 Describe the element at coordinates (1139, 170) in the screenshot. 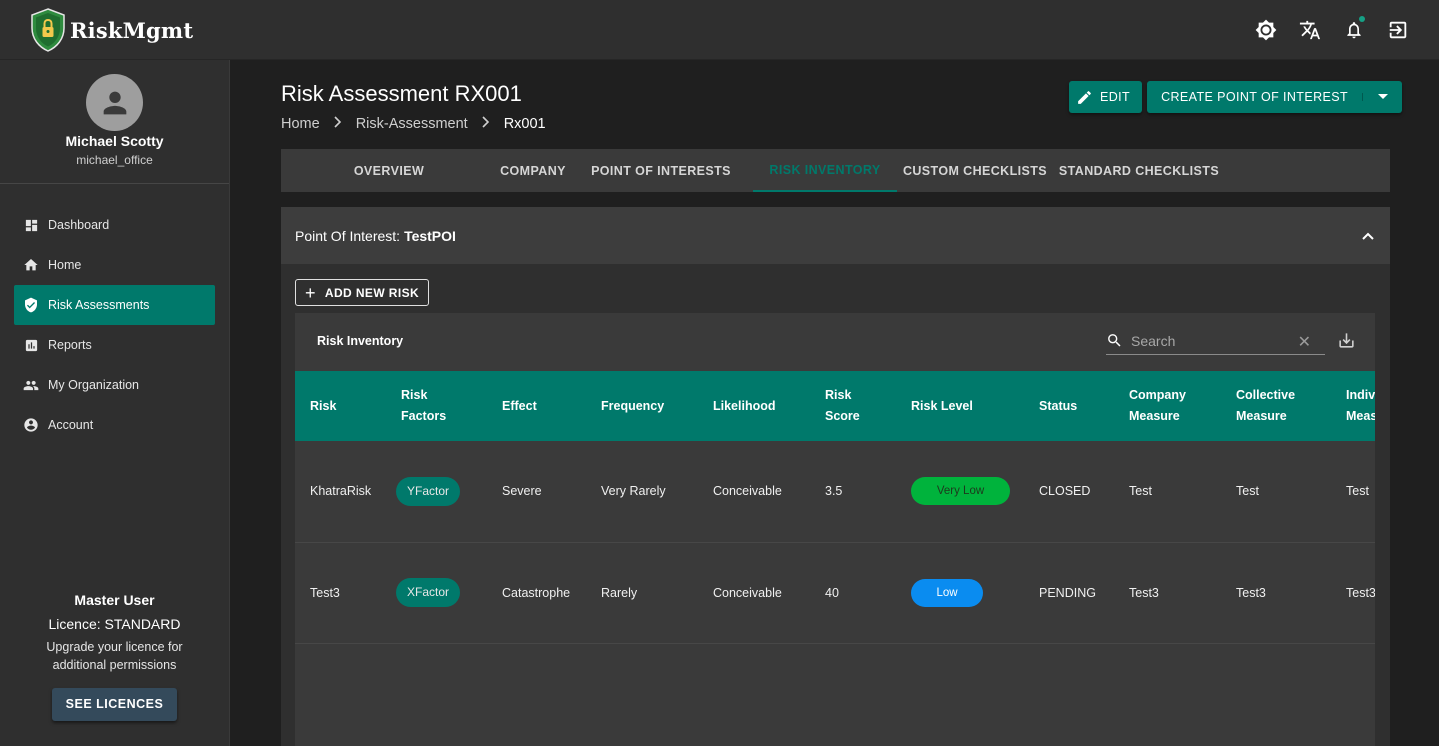

I see `tab-standard-checklists: STANDARD CHECKLISTS` at that location.